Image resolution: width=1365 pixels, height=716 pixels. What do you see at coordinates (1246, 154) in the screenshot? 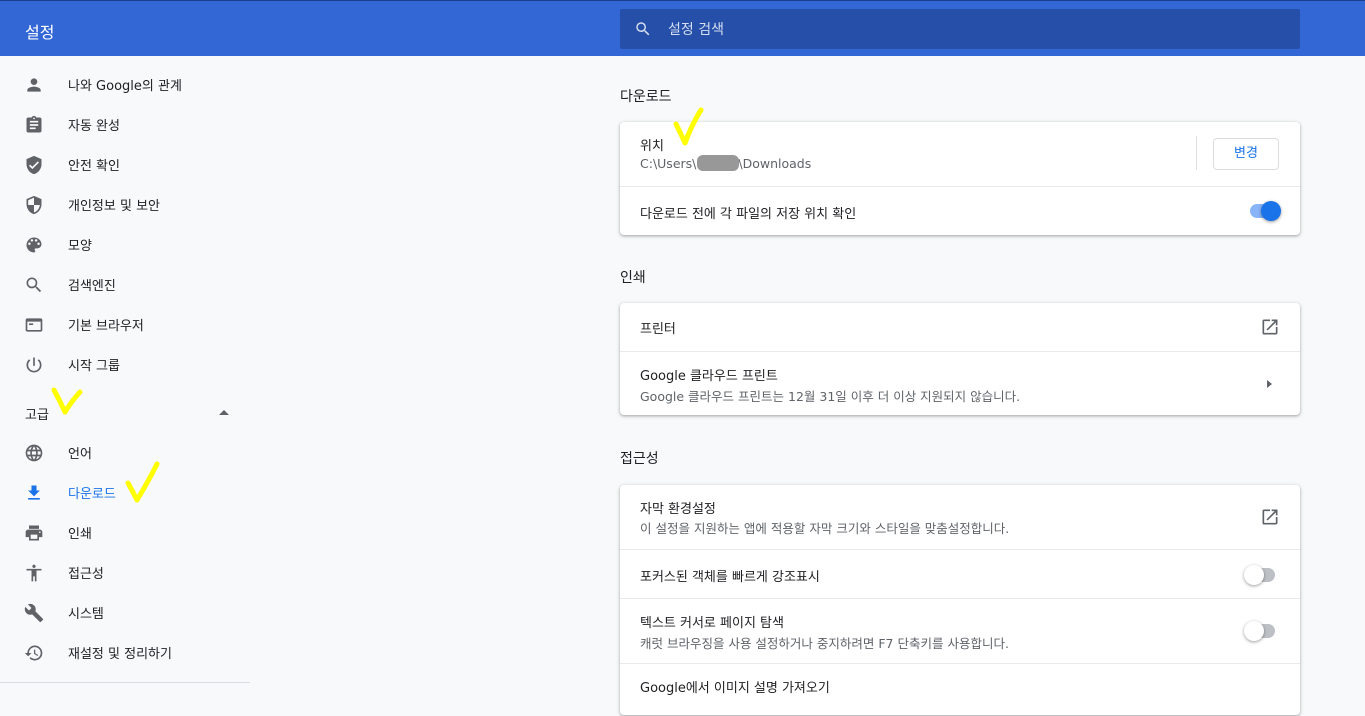
I see `change-location-button: 변경` at bounding box center [1246, 154].